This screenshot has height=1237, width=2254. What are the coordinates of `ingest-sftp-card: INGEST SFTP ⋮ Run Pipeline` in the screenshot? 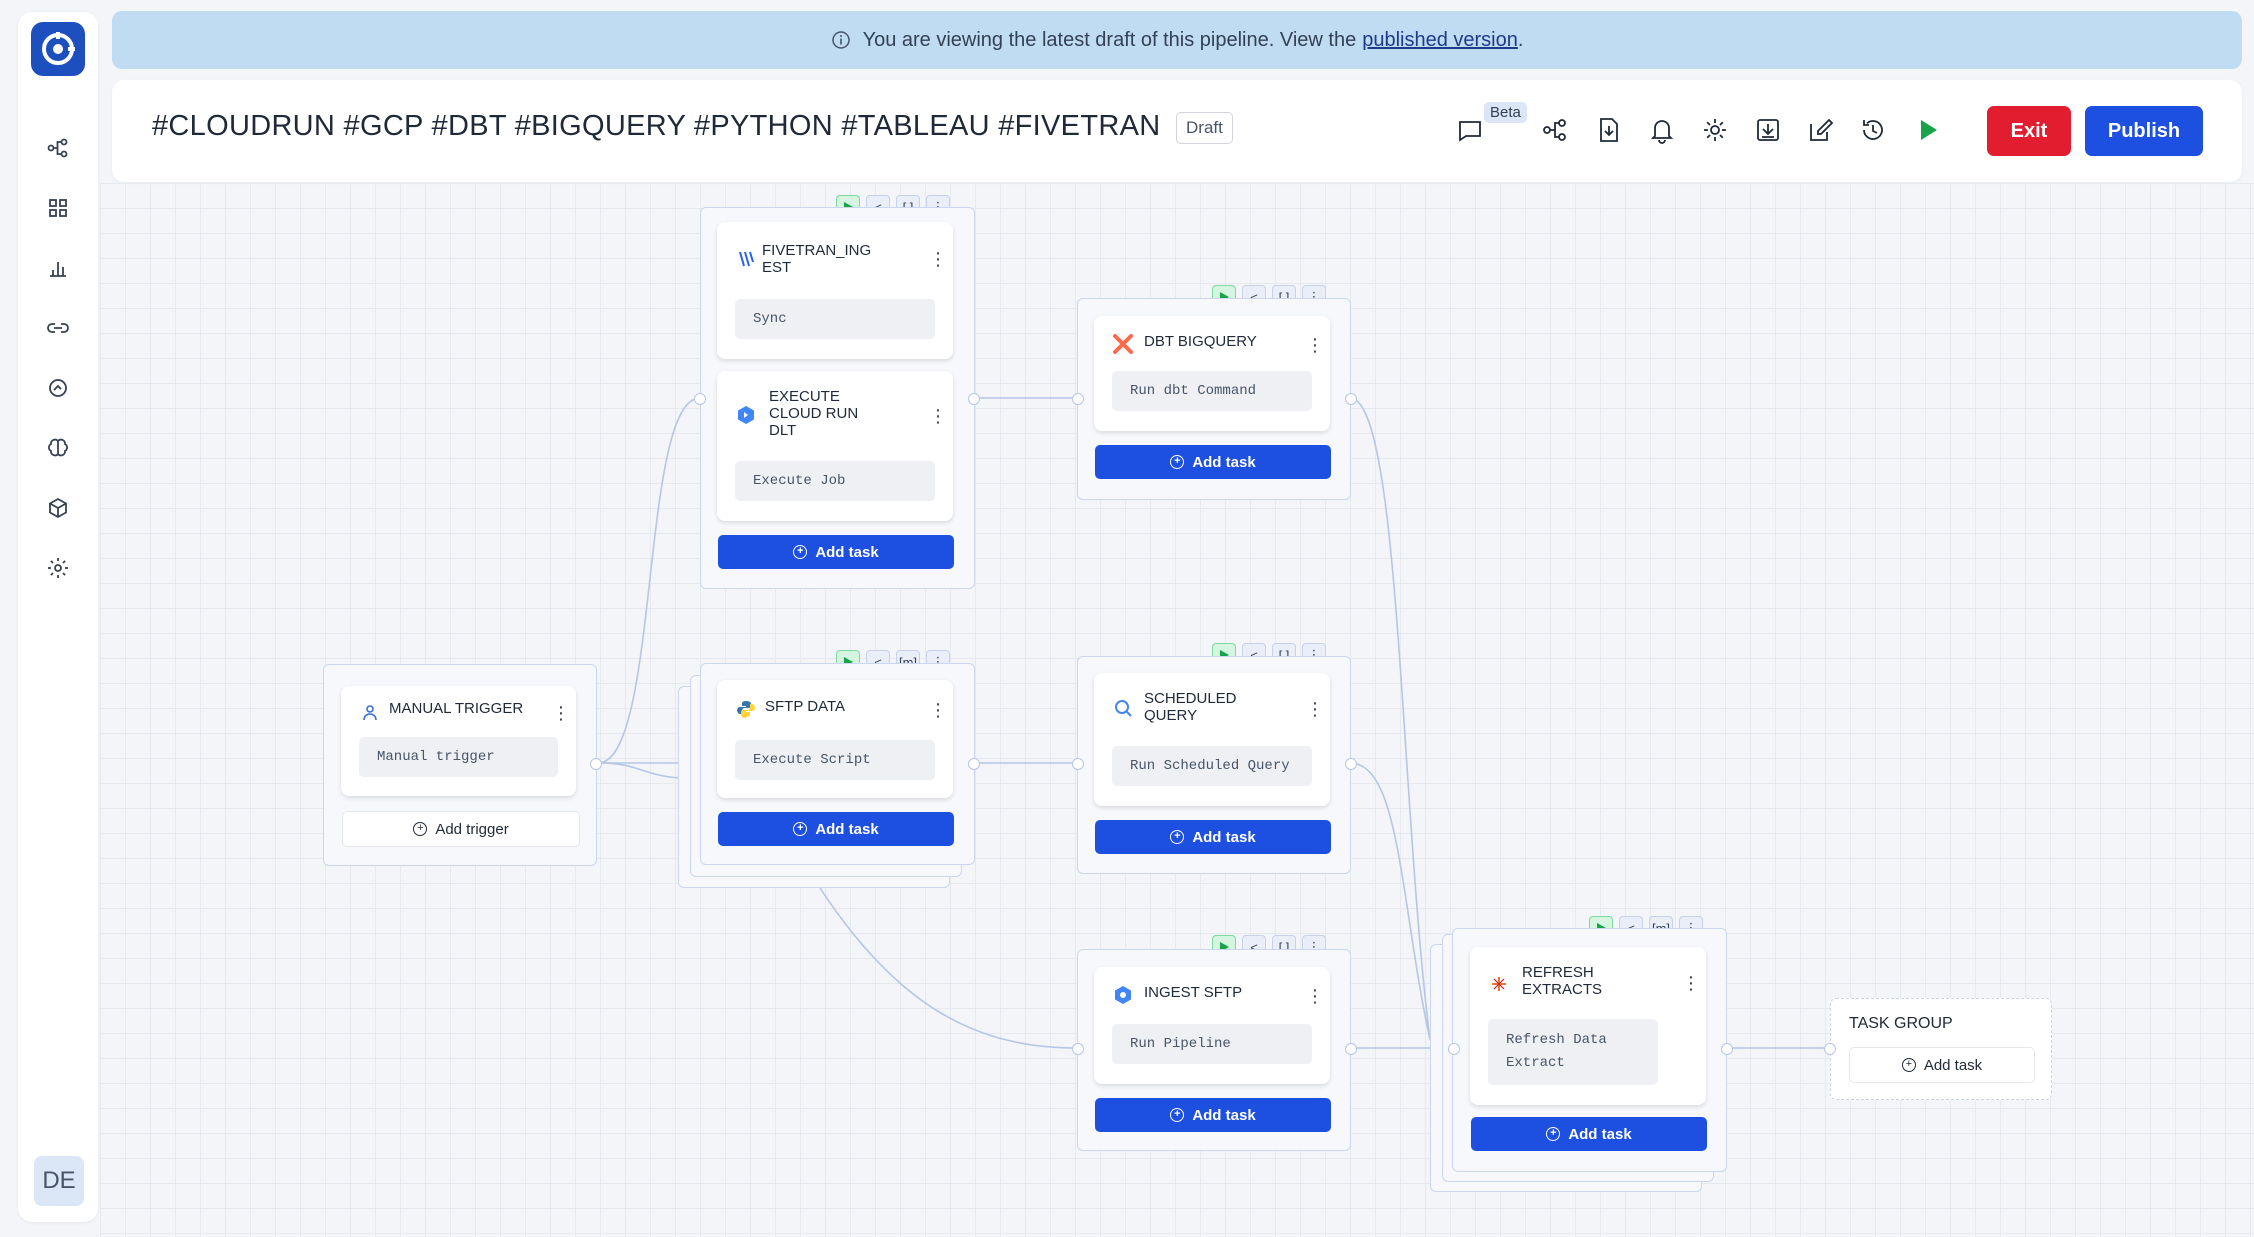 It's located at (1212, 1025).